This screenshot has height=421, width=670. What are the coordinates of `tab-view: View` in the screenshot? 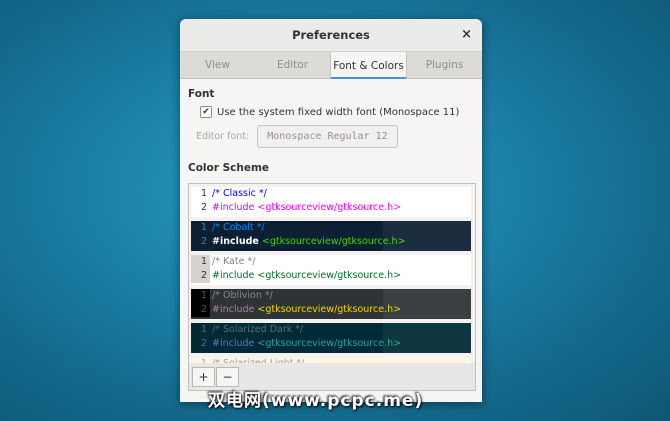 It's located at (217, 65).